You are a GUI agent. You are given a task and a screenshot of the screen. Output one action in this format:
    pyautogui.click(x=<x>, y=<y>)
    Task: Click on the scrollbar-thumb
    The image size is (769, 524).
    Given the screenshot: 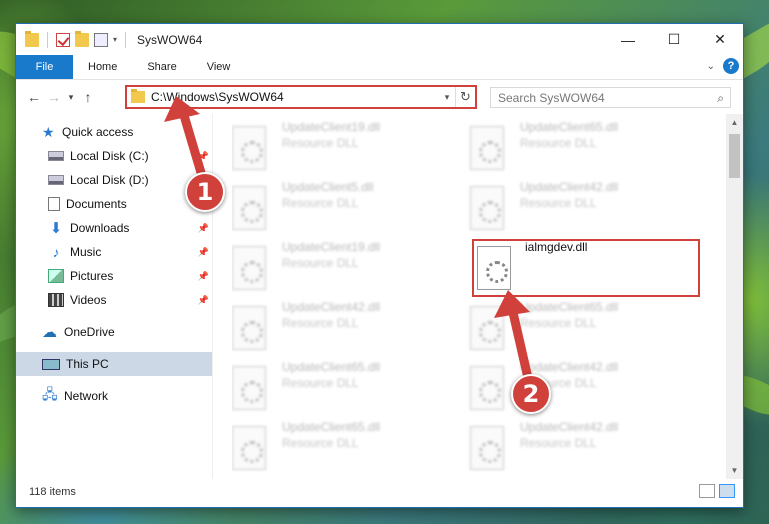 What is the action you would take?
    pyautogui.click(x=734, y=156)
    